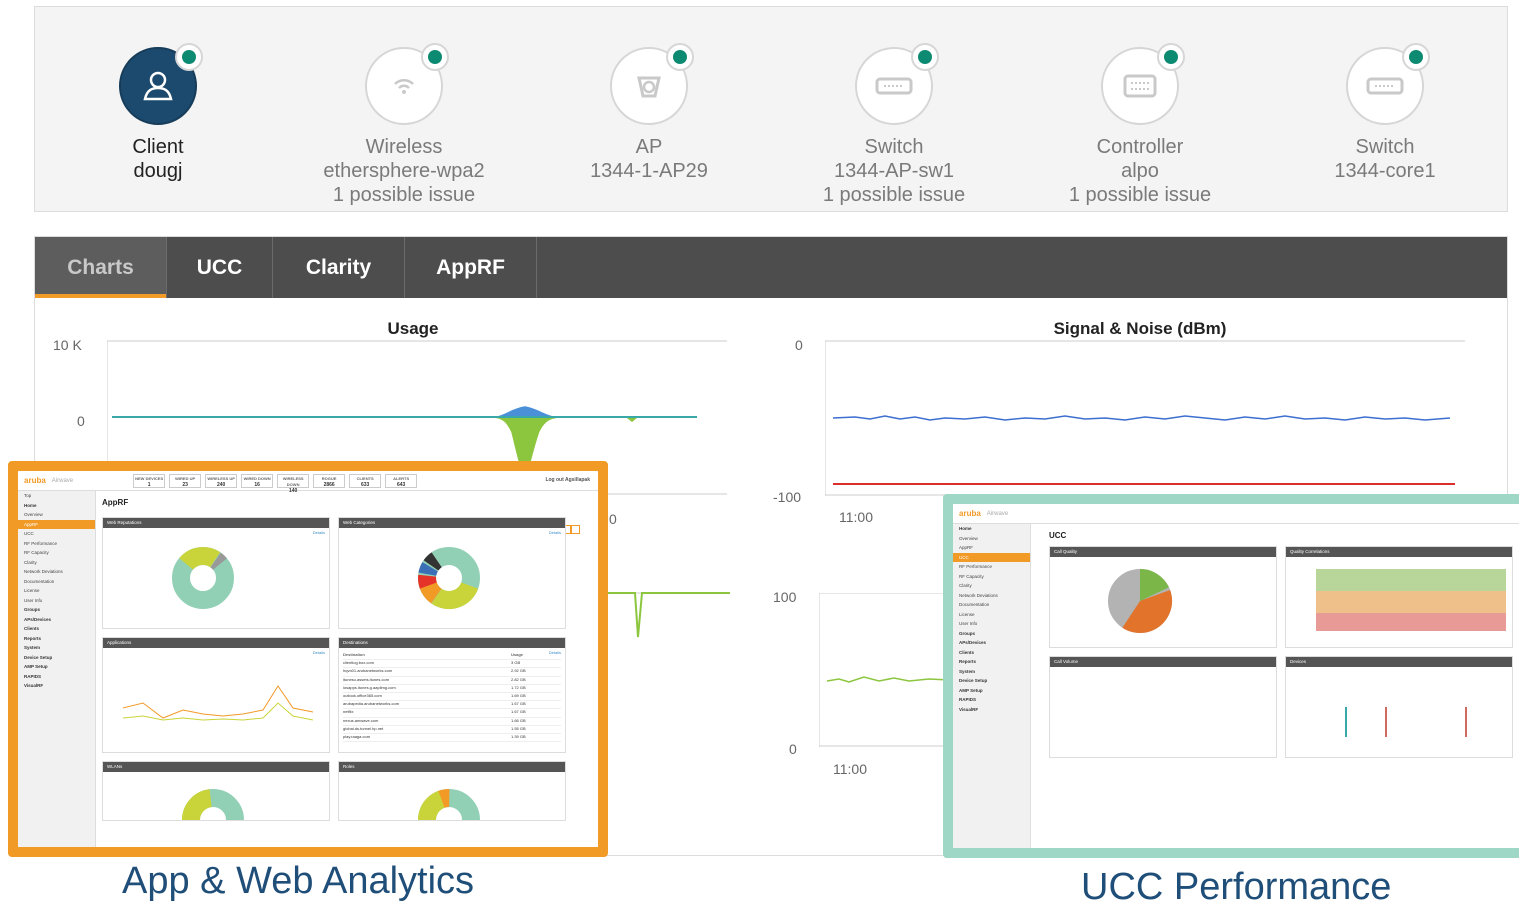 The image size is (1519, 903). Describe the element at coordinates (1140, 86) in the screenshot. I see `controller-icon` at that location.